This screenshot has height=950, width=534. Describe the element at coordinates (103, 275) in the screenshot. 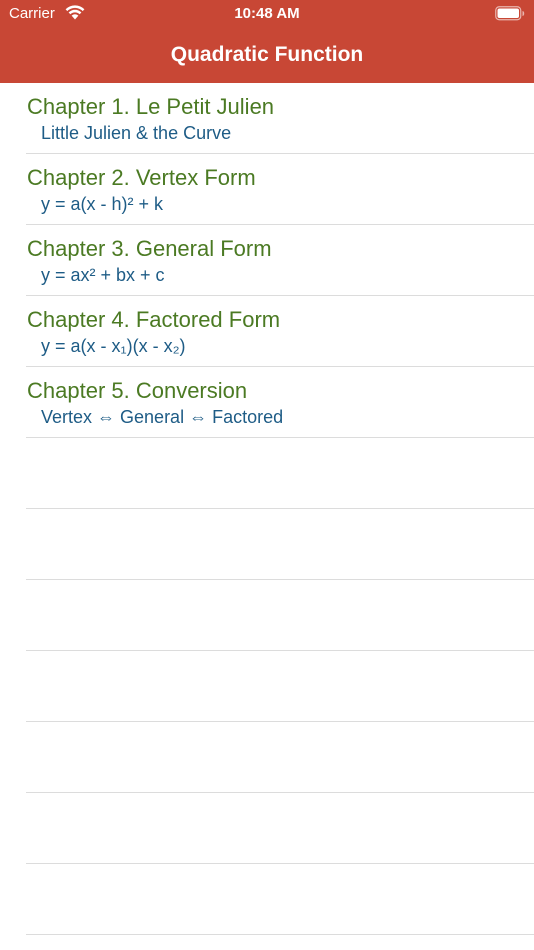

I see `chapter-subtitle: y = ax² + bx + c` at that location.